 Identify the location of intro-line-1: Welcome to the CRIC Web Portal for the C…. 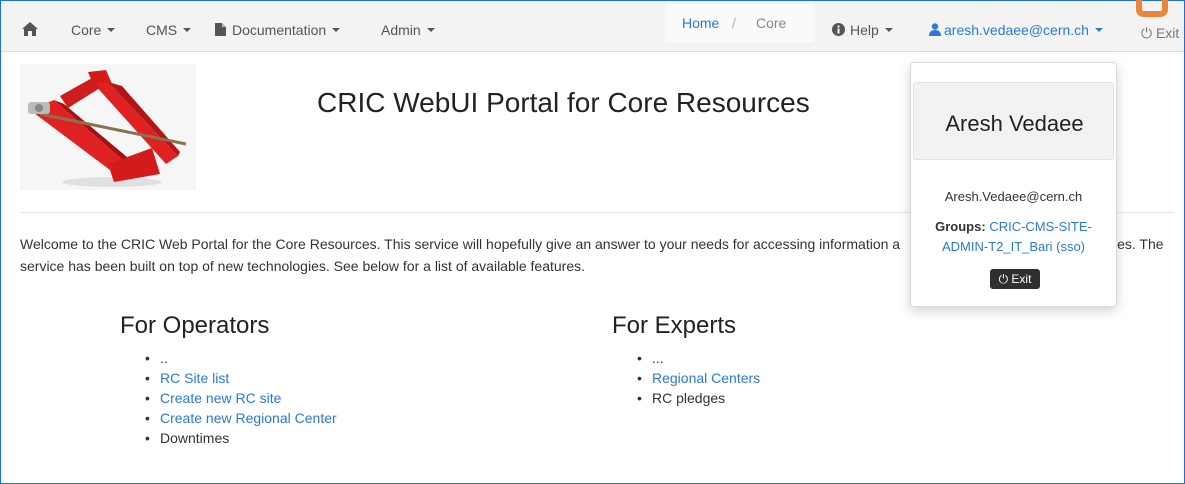
(460, 244).